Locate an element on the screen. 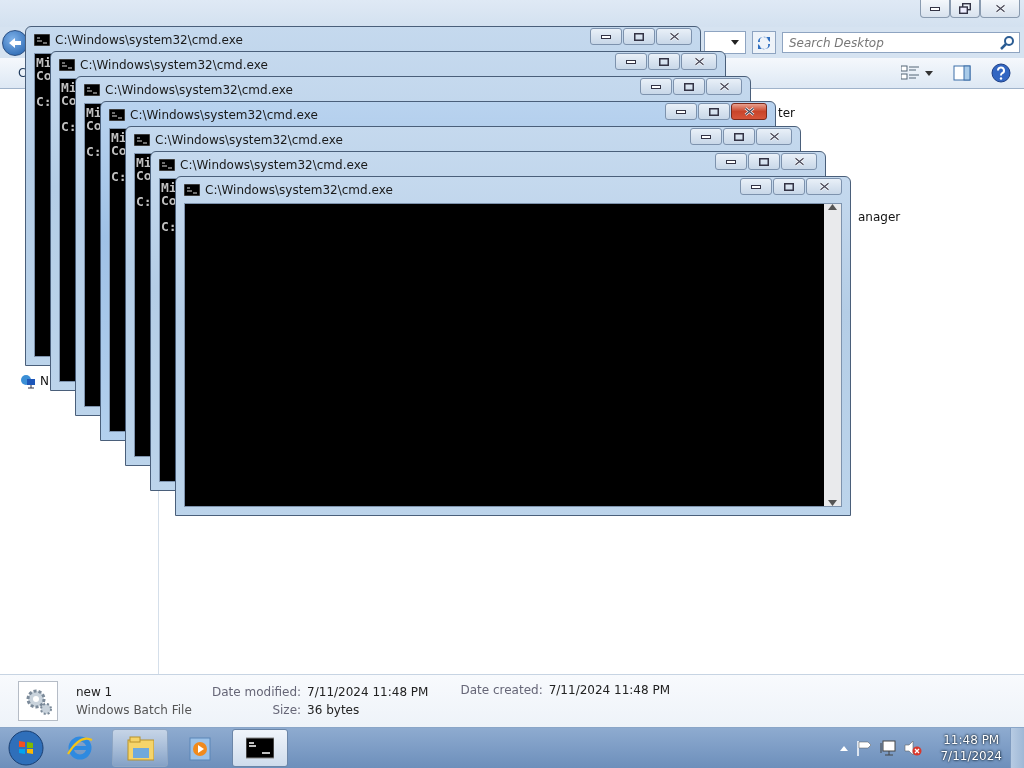  file-type: Windows Batch File is located at coordinates (134, 710).